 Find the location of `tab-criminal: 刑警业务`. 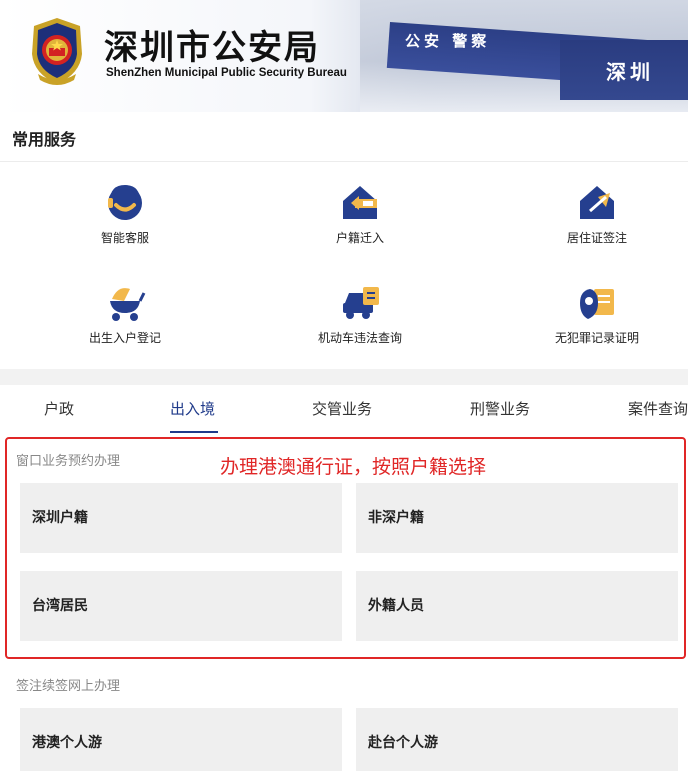

tab-criminal: 刑警业务 is located at coordinates (500, 408).